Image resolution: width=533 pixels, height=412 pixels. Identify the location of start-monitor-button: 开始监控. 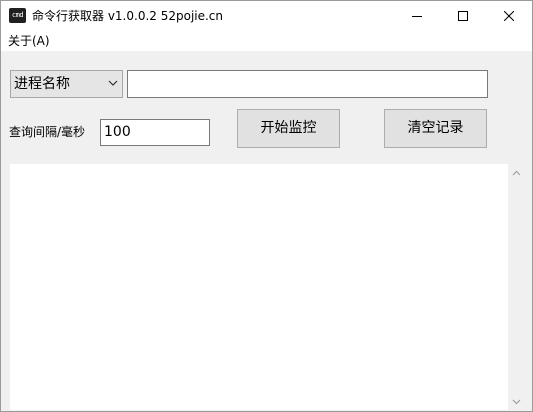
(288, 128).